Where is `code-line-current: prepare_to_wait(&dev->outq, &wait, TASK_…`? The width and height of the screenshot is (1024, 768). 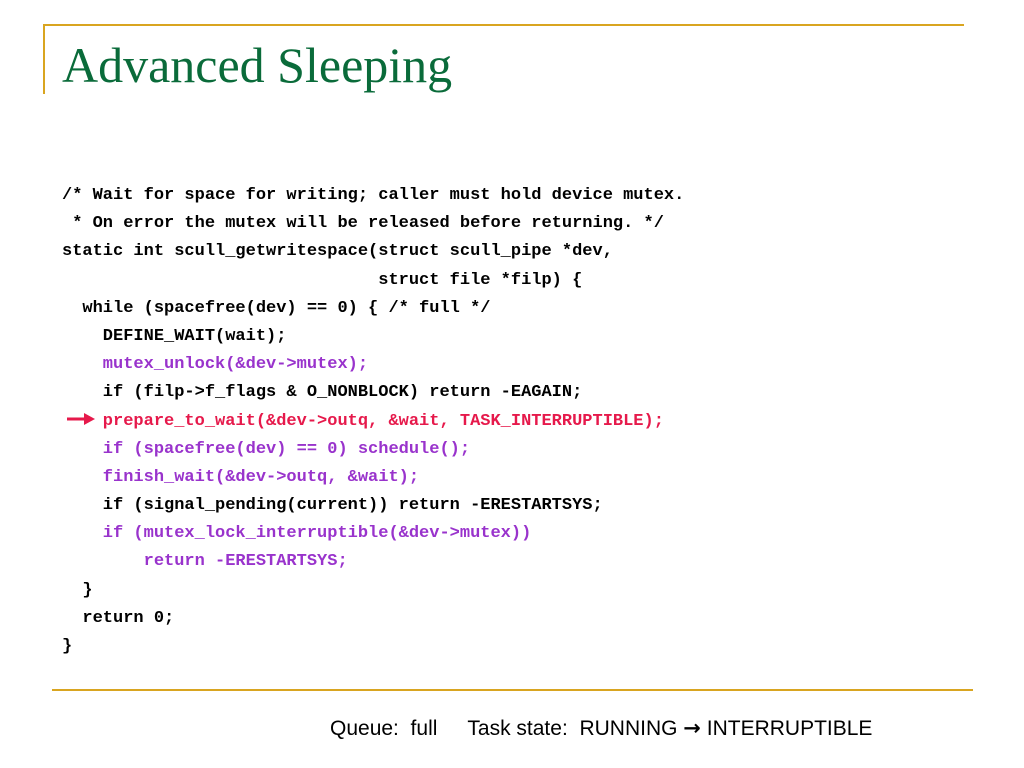
code-line-current: prepare_to_wait(&dev->outq, &wait, TASK_… is located at coordinates (363, 421).